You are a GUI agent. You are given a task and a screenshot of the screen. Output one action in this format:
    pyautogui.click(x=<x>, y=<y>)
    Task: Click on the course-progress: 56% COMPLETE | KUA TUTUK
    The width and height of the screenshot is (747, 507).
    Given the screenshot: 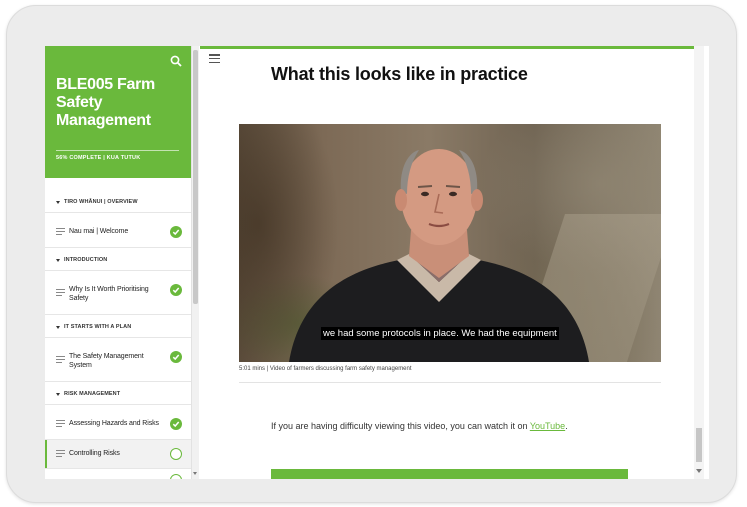 What is the action you would take?
    pyautogui.click(x=98, y=158)
    